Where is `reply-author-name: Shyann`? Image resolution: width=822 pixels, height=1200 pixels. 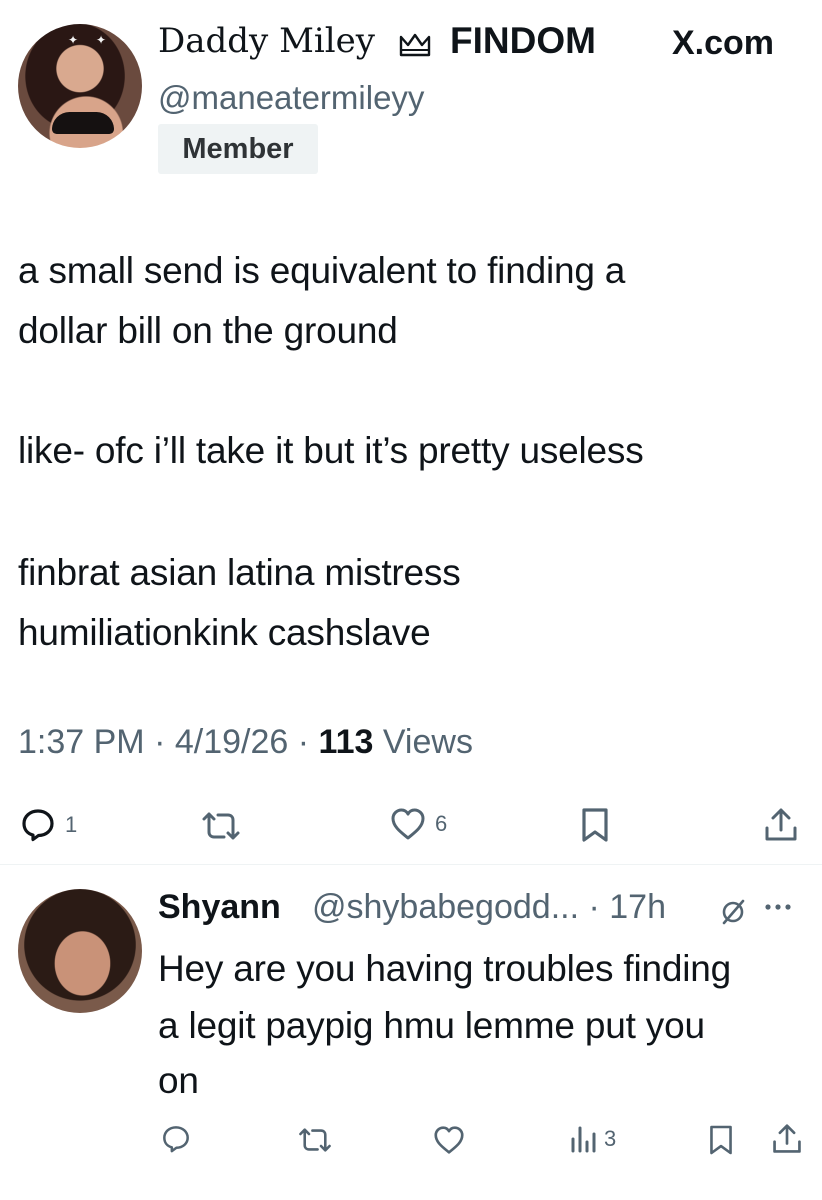
reply-author-name: Shyann is located at coordinates (219, 907).